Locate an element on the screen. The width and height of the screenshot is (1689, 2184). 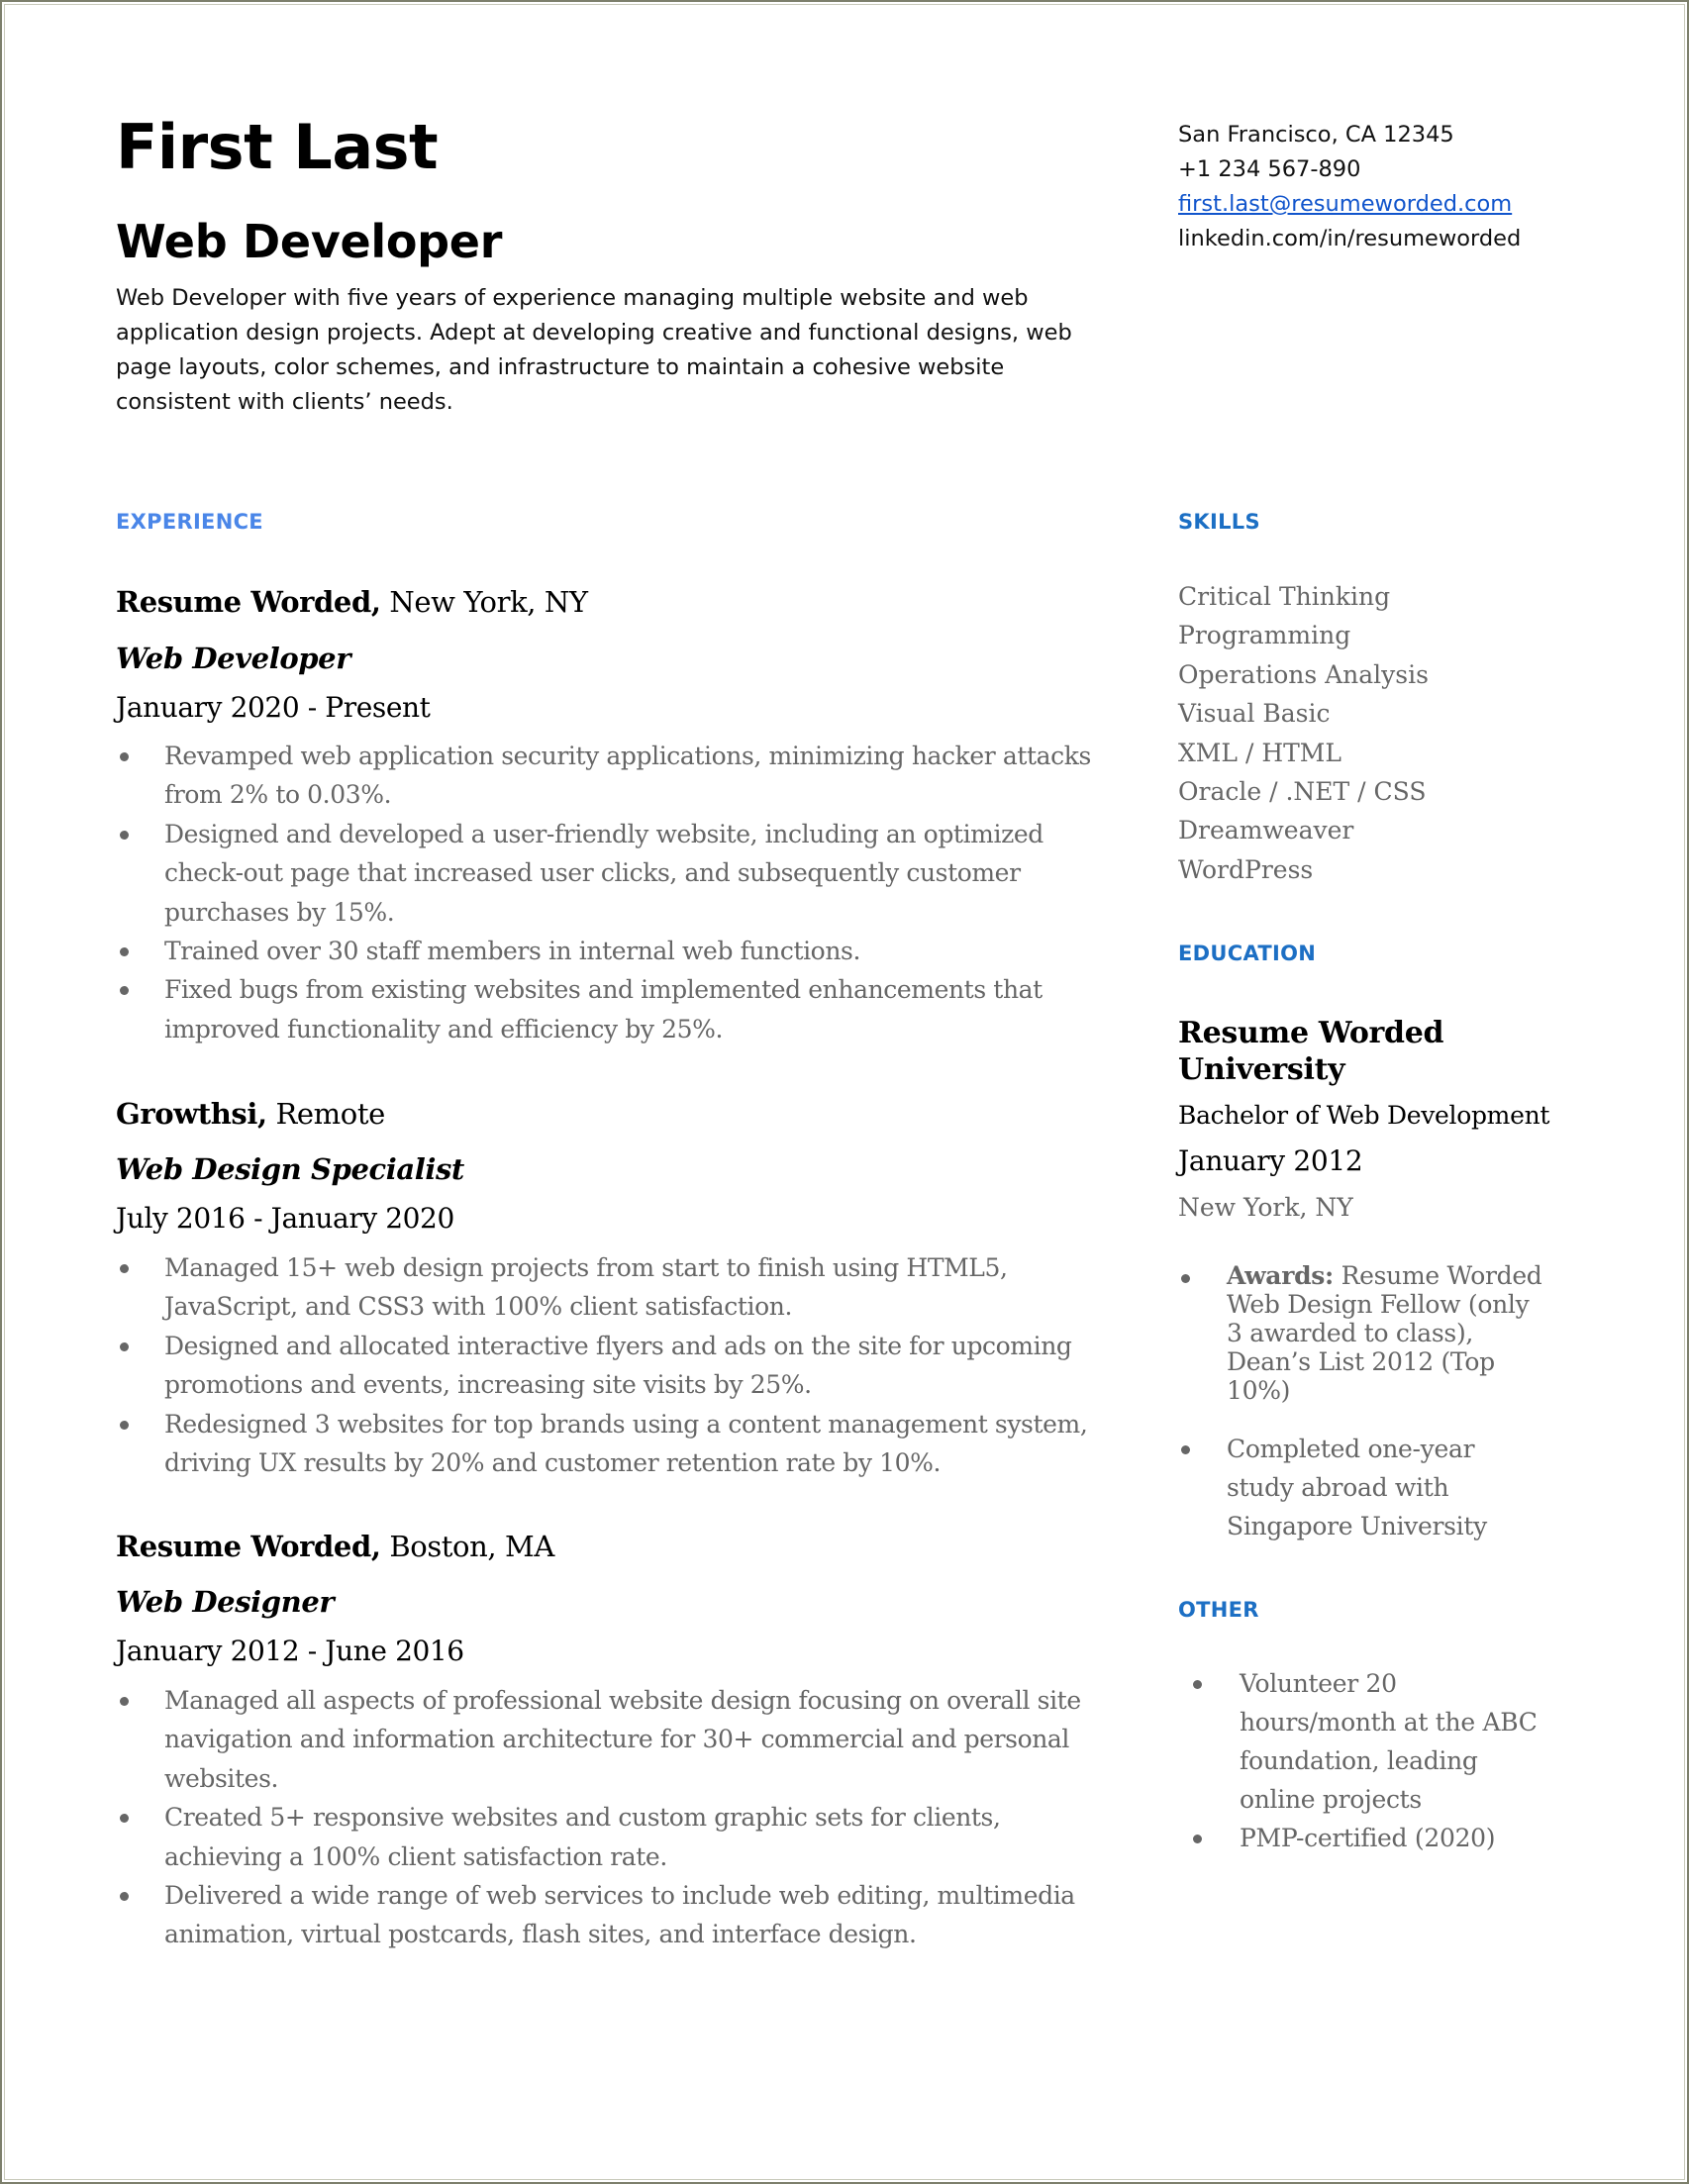
job-dates: January 2012 - June 2016 is located at coordinates (290, 1651).